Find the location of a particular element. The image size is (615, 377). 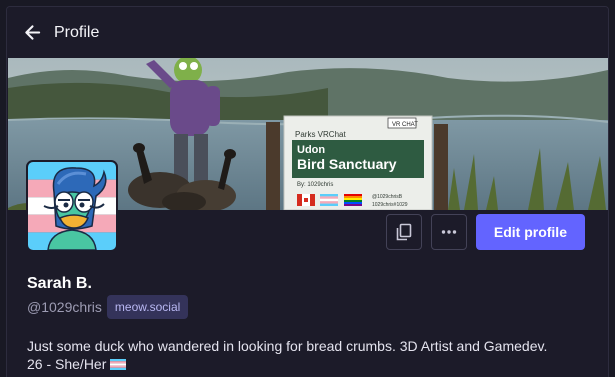

sign-brand: Parks VRChat is located at coordinates (320, 134).